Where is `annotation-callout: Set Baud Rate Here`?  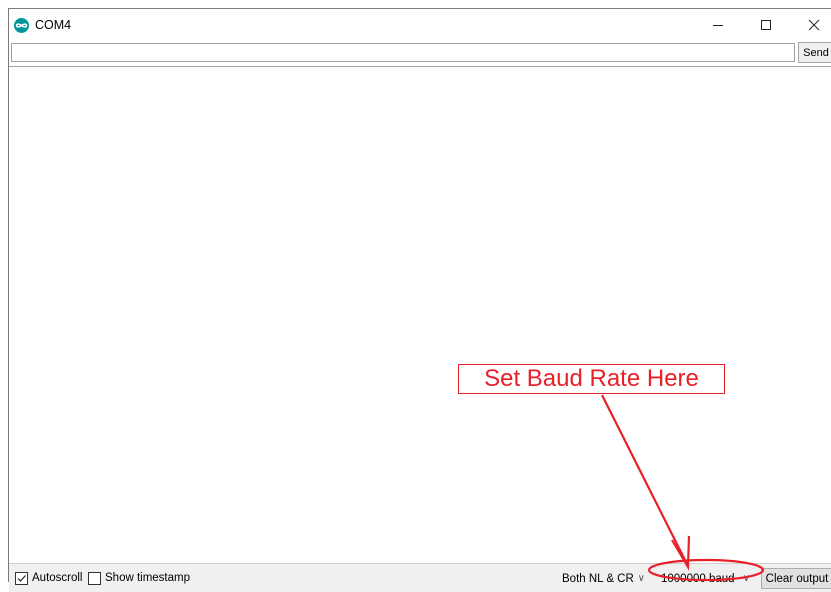 annotation-callout: Set Baud Rate Here is located at coordinates (591, 379).